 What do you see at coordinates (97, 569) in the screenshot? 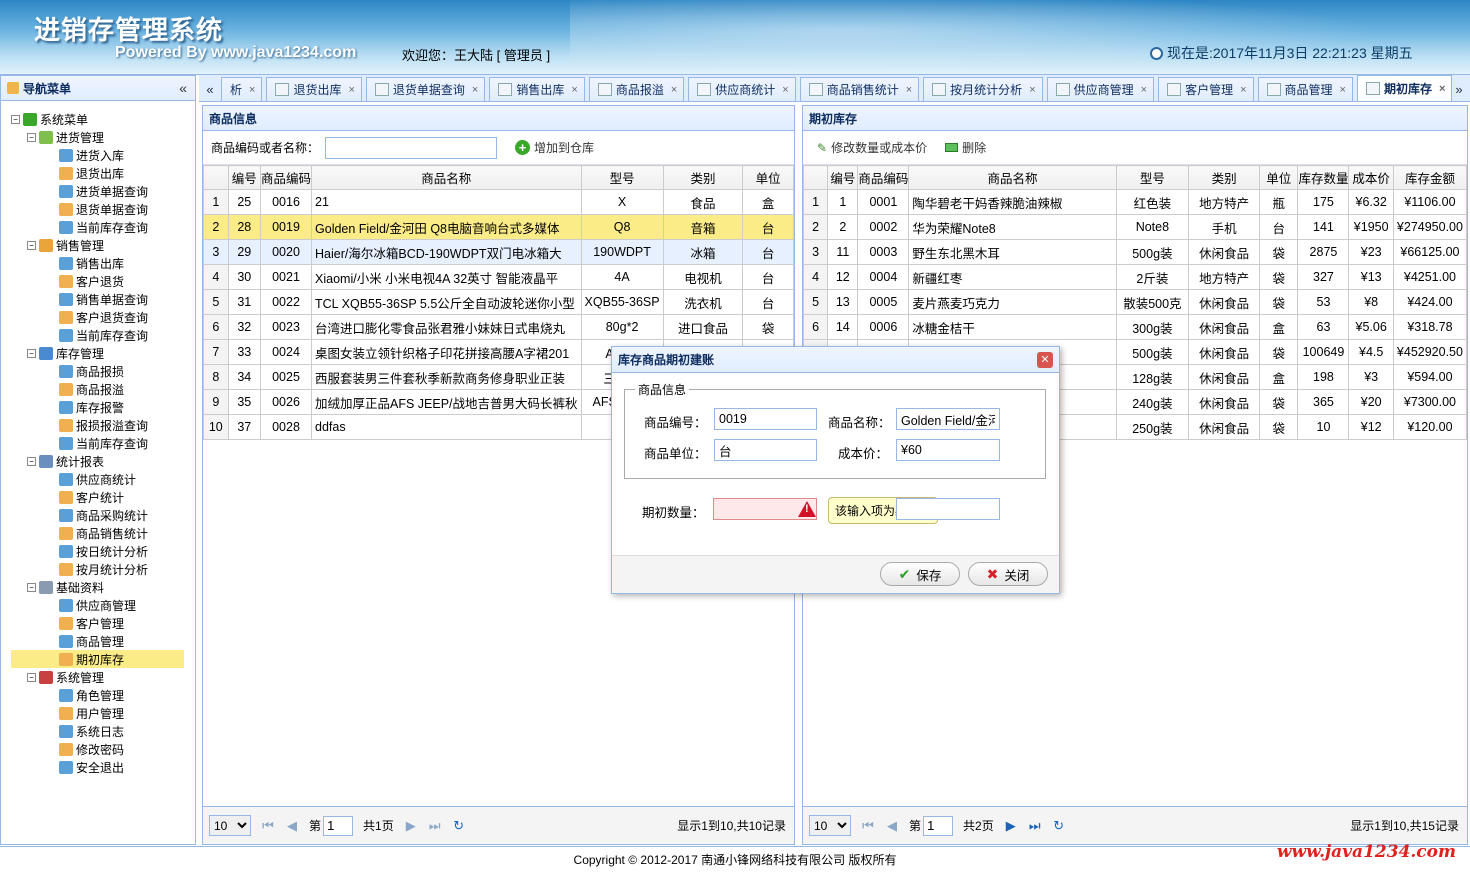
I see `nav-item: 按月统计分析` at bounding box center [97, 569].